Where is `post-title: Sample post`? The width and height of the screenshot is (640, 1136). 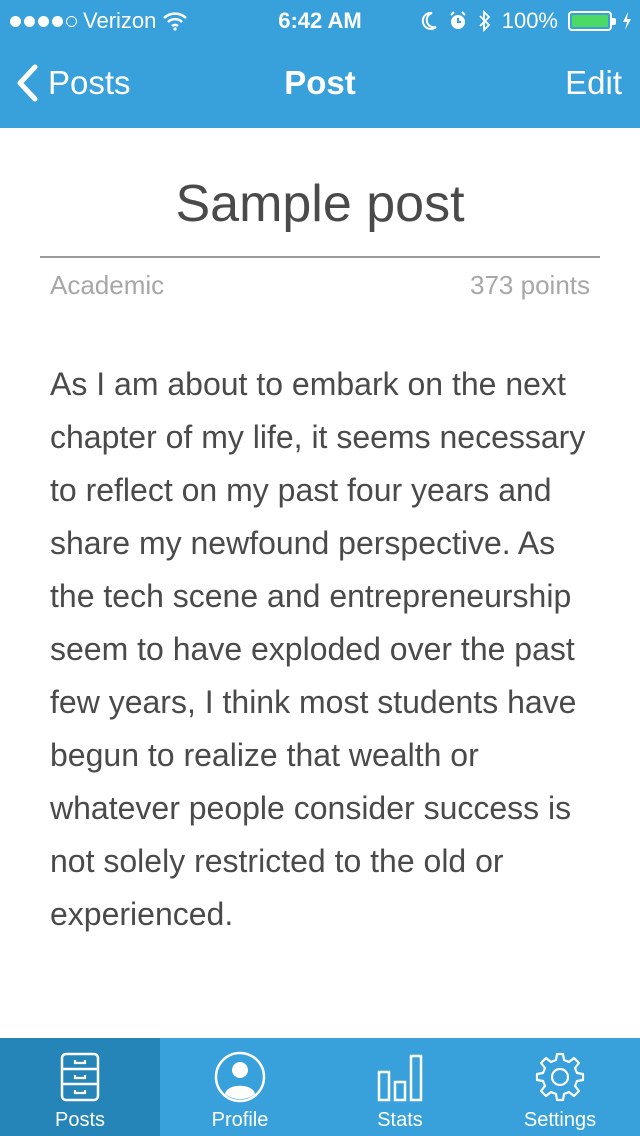 post-title: Sample post is located at coordinates (320, 204).